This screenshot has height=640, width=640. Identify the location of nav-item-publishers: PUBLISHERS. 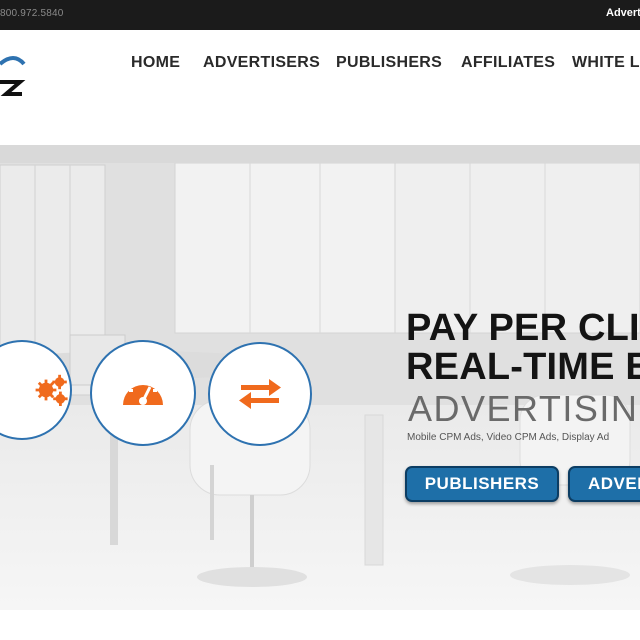
(389, 63).